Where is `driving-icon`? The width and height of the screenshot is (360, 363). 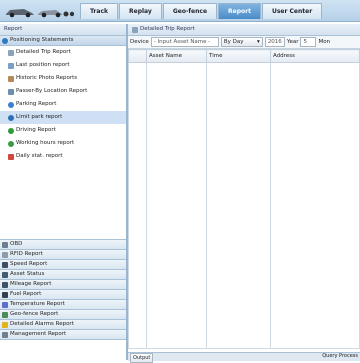 driving-icon is located at coordinates (11, 130).